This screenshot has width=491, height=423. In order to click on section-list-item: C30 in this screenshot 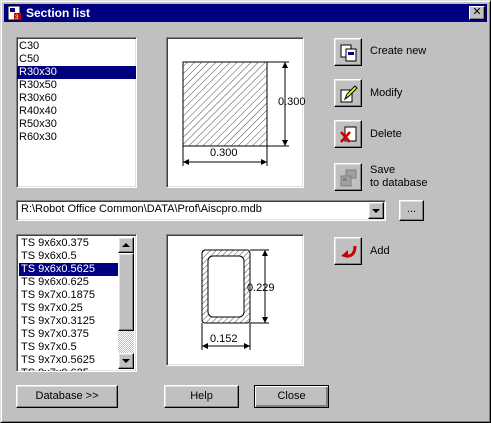, I will do `click(76, 46)`.